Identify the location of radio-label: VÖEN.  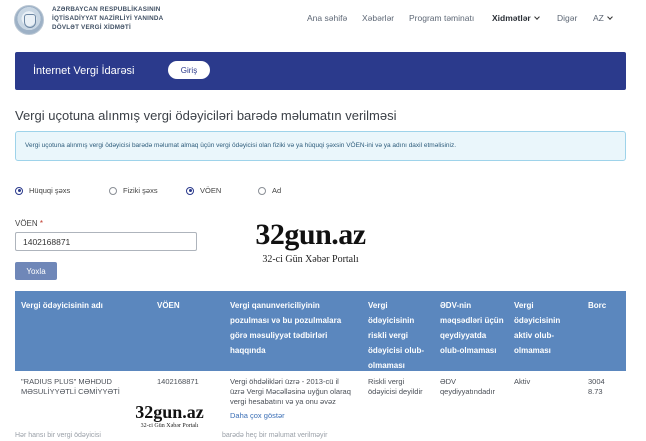
(211, 190).